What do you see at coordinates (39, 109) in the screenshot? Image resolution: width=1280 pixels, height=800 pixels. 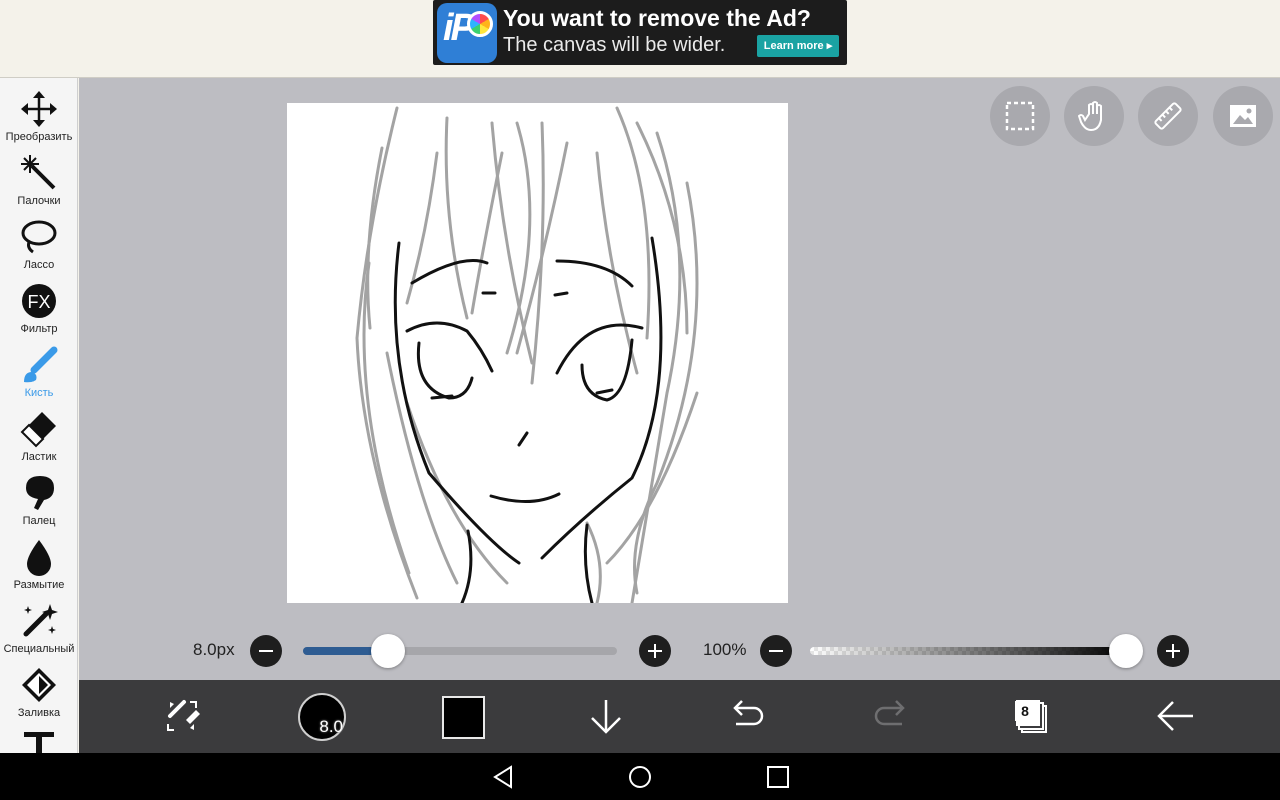 I see `move-arrows-icon` at bounding box center [39, 109].